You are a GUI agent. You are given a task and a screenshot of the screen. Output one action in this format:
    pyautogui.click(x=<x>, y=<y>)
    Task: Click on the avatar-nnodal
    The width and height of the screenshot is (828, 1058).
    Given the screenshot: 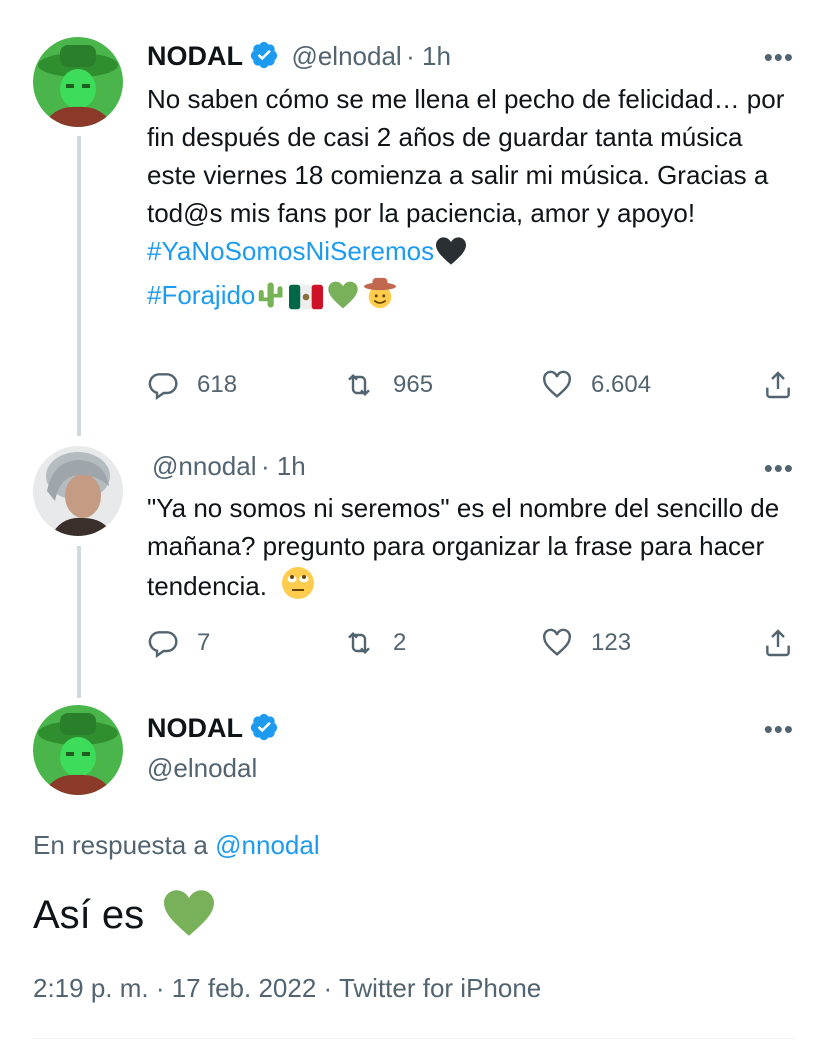 What is the action you would take?
    pyautogui.click(x=78, y=491)
    